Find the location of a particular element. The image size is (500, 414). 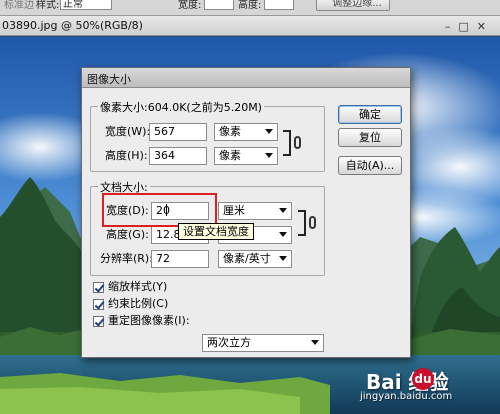

style-label: 样式: is located at coordinates (48, 5).